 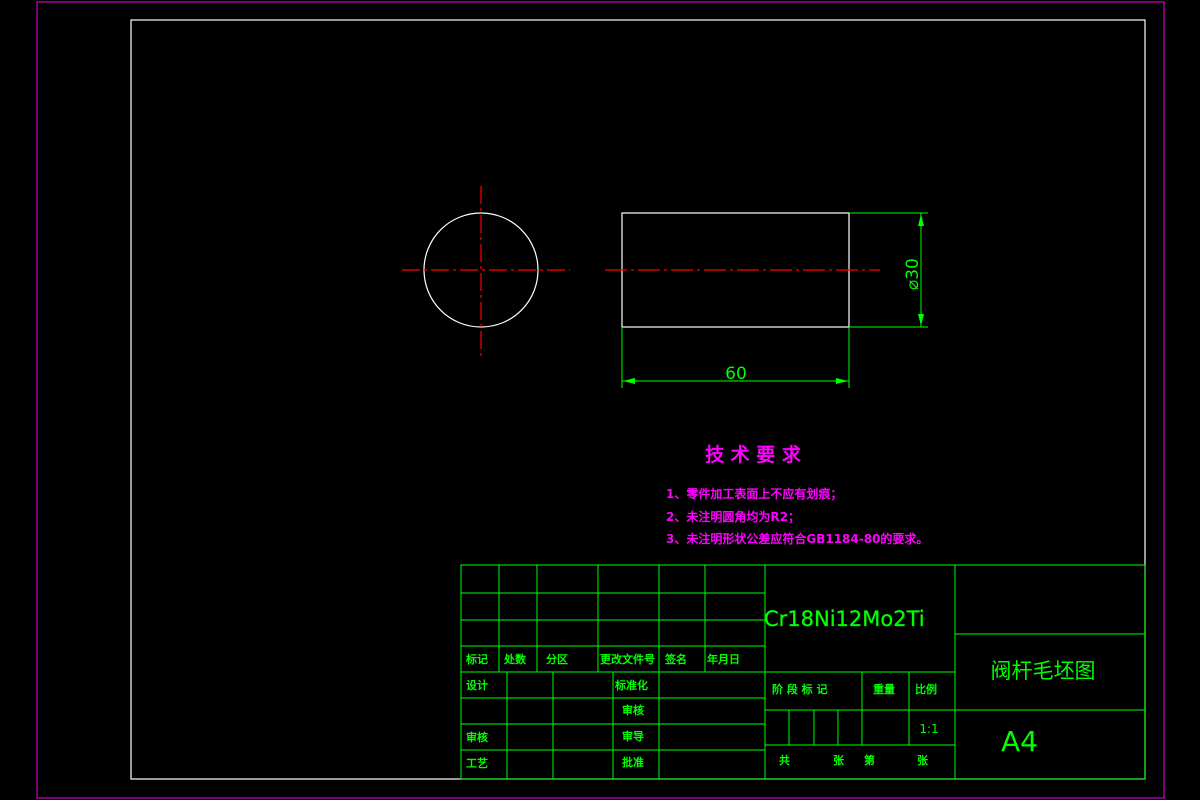 What do you see at coordinates (733, 516) in the screenshot?
I see `requirement-item: 2、未注明圆角均为R2；` at bounding box center [733, 516].